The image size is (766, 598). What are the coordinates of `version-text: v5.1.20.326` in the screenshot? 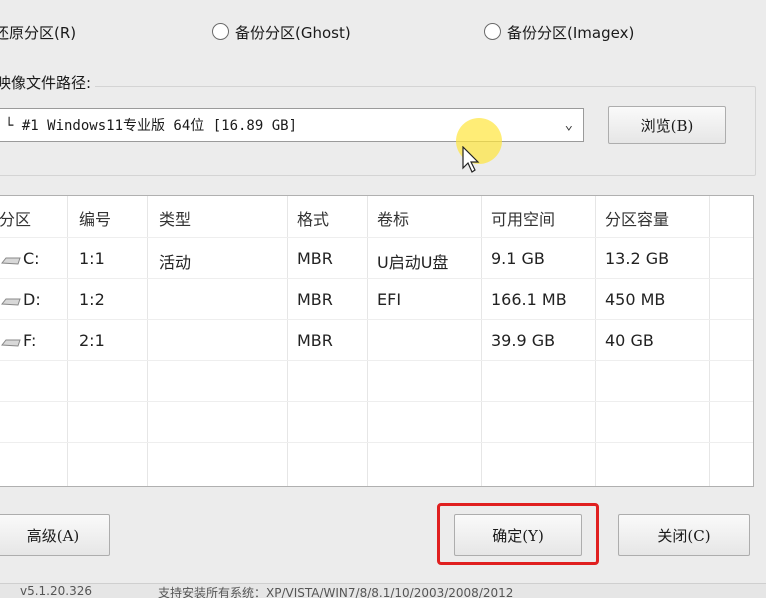 It's located at (56, 591).